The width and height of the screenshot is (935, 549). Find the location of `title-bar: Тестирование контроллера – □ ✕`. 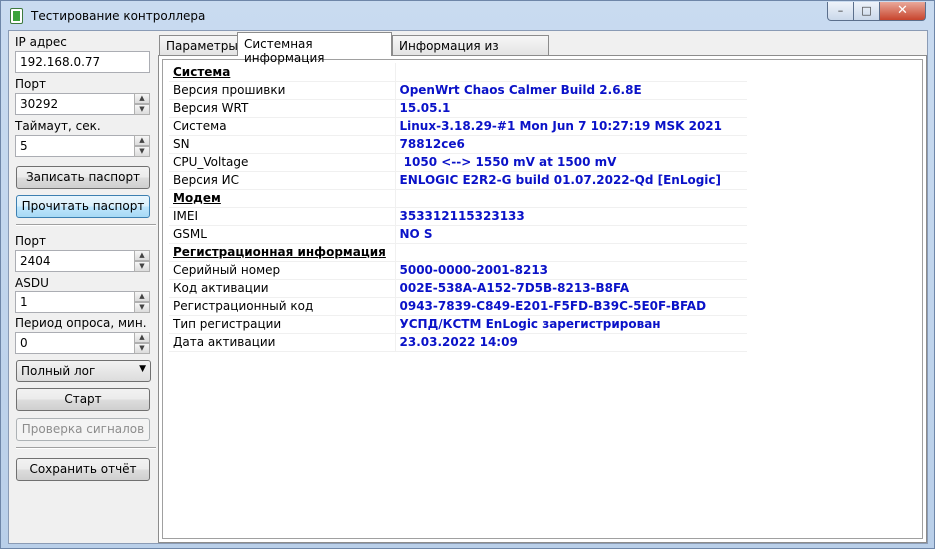

title-bar: Тестирование контроллера – □ ✕ is located at coordinates (467, 16).